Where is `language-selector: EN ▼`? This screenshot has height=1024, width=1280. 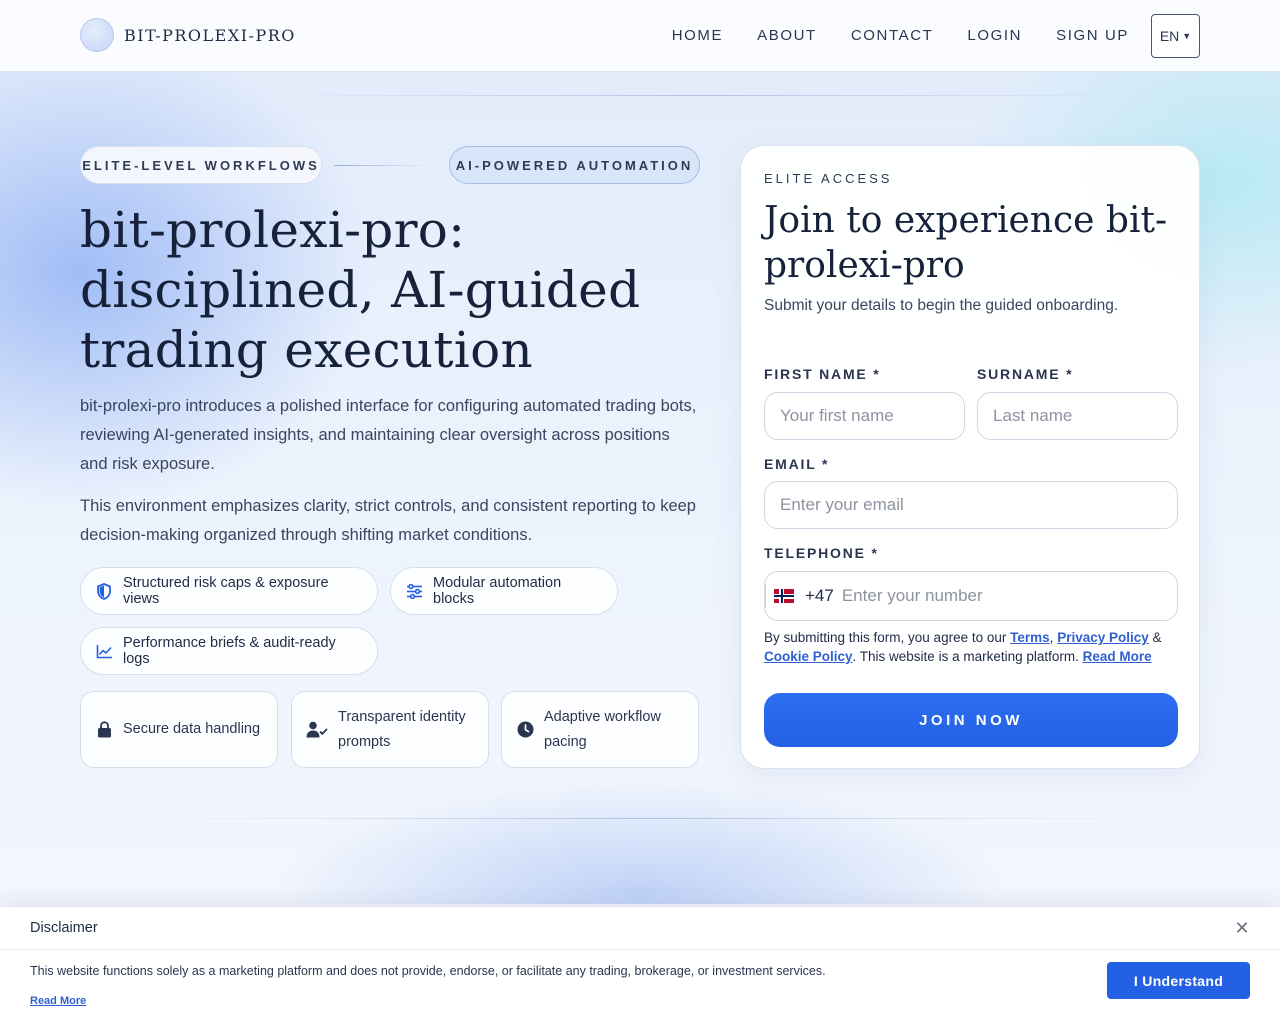
language-selector: EN ▼ is located at coordinates (1175, 36).